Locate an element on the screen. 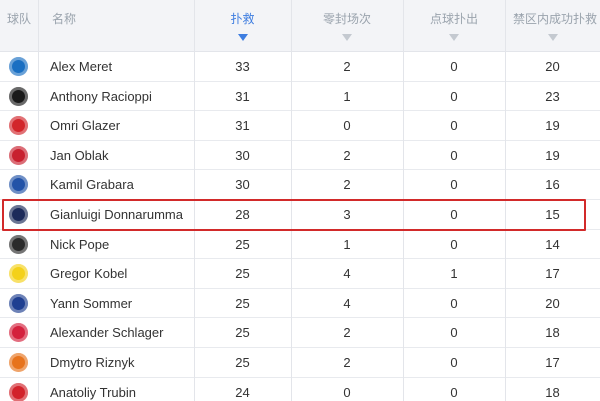  table-row: Anatoliy Trubin 24 0 0 18 is located at coordinates (300, 389).